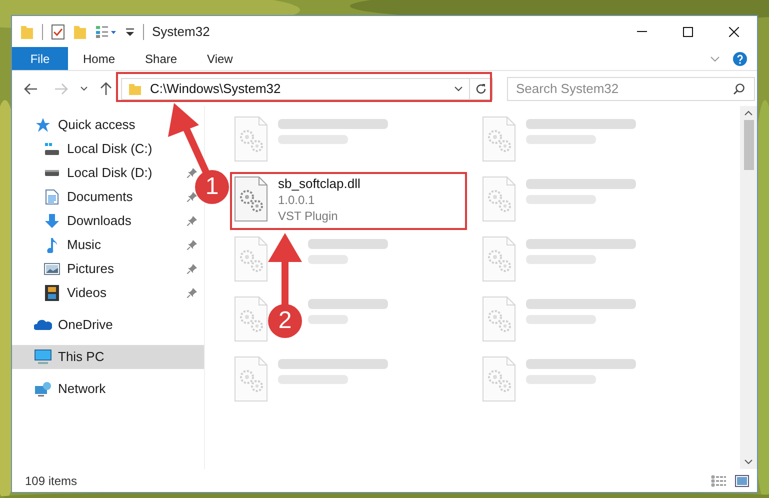 This screenshot has width=769, height=498. What do you see at coordinates (181, 31) in the screenshot?
I see `window-title: System32` at bounding box center [181, 31].